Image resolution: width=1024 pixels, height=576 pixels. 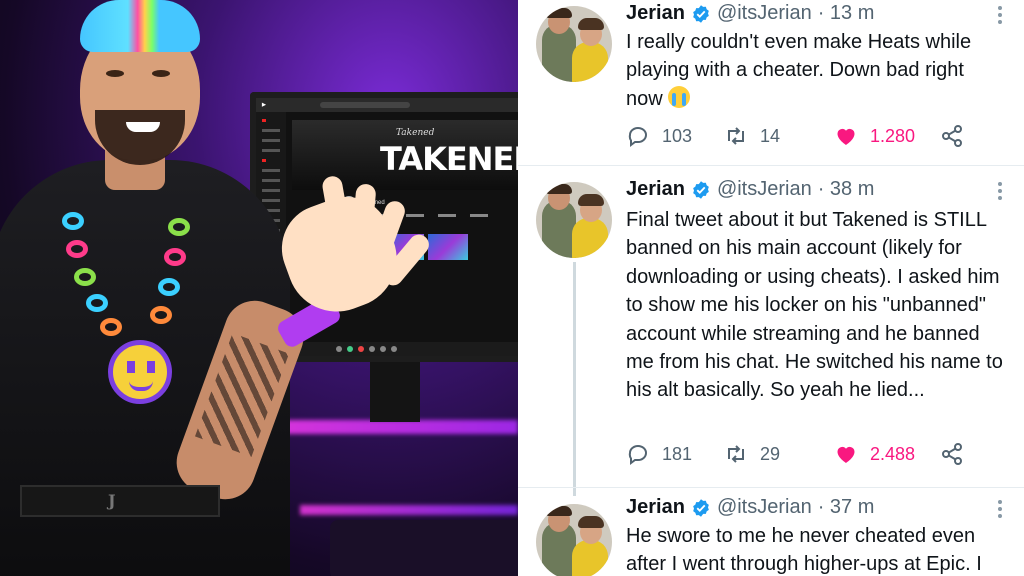 What do you see at coordinates (140, 372) in the screenshot?
I see `smiley-pendant-icon` at bounding box center [140, 372].